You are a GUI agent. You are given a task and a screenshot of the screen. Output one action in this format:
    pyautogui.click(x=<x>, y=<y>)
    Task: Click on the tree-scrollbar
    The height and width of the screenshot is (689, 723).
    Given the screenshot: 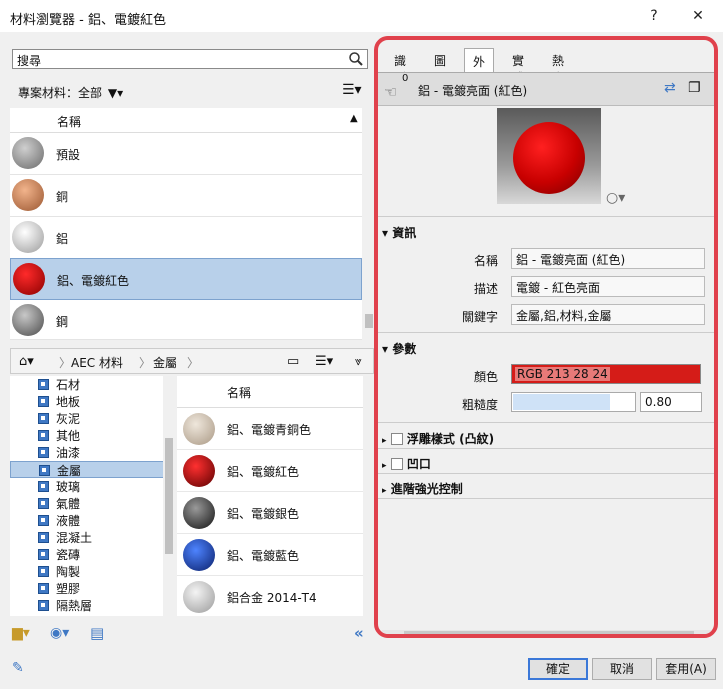 What is the action you would take?
    pyautogui.click(x=169, y=496)
    